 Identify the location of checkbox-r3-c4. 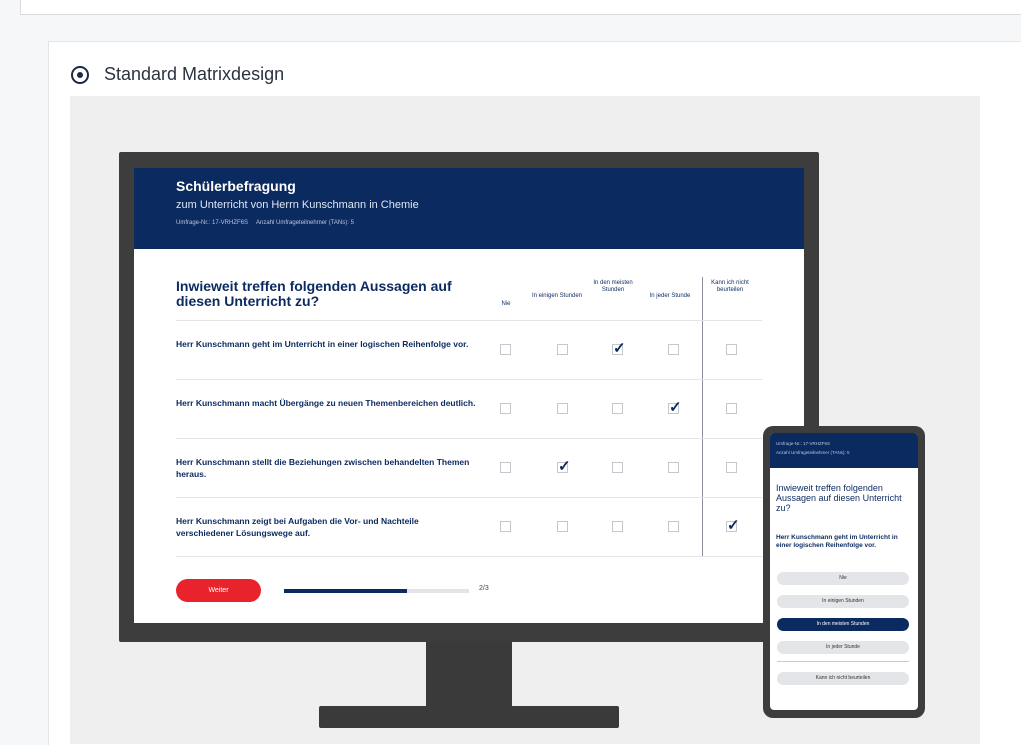
(673, 467).